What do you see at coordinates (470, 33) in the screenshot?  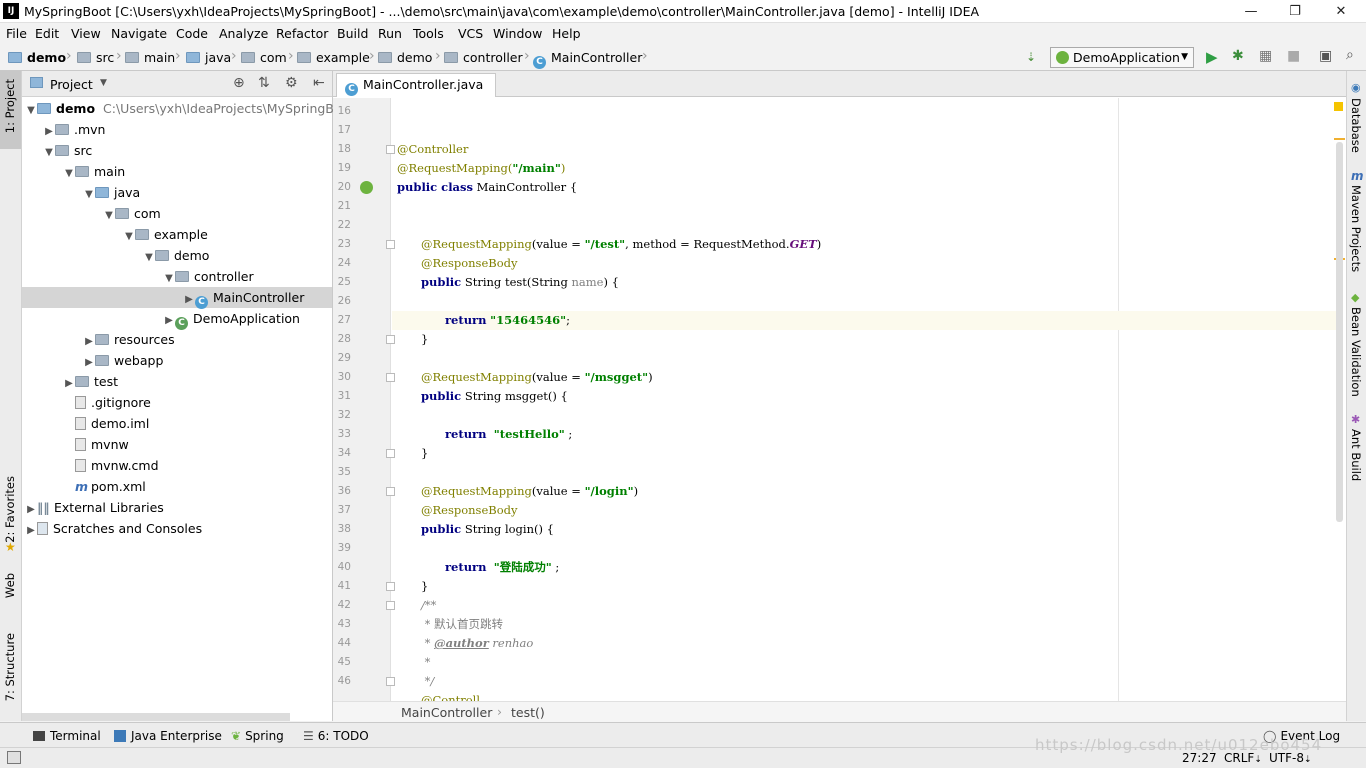 I see `menu-vcs: VCS` at bounding box center [470, 33].